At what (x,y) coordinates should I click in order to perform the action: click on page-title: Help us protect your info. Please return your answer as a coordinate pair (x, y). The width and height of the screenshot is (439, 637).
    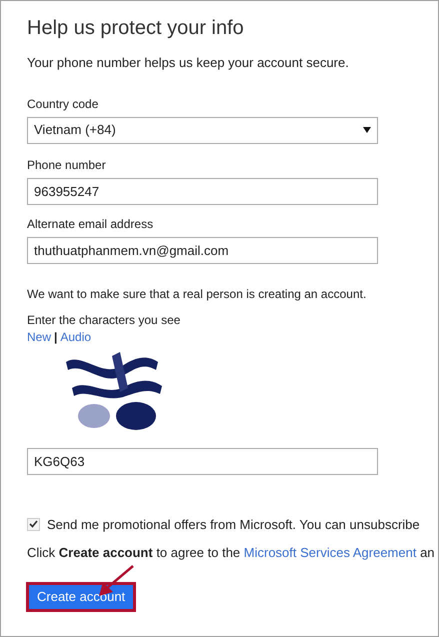
    Looking at the image, I should click on (135, 28).